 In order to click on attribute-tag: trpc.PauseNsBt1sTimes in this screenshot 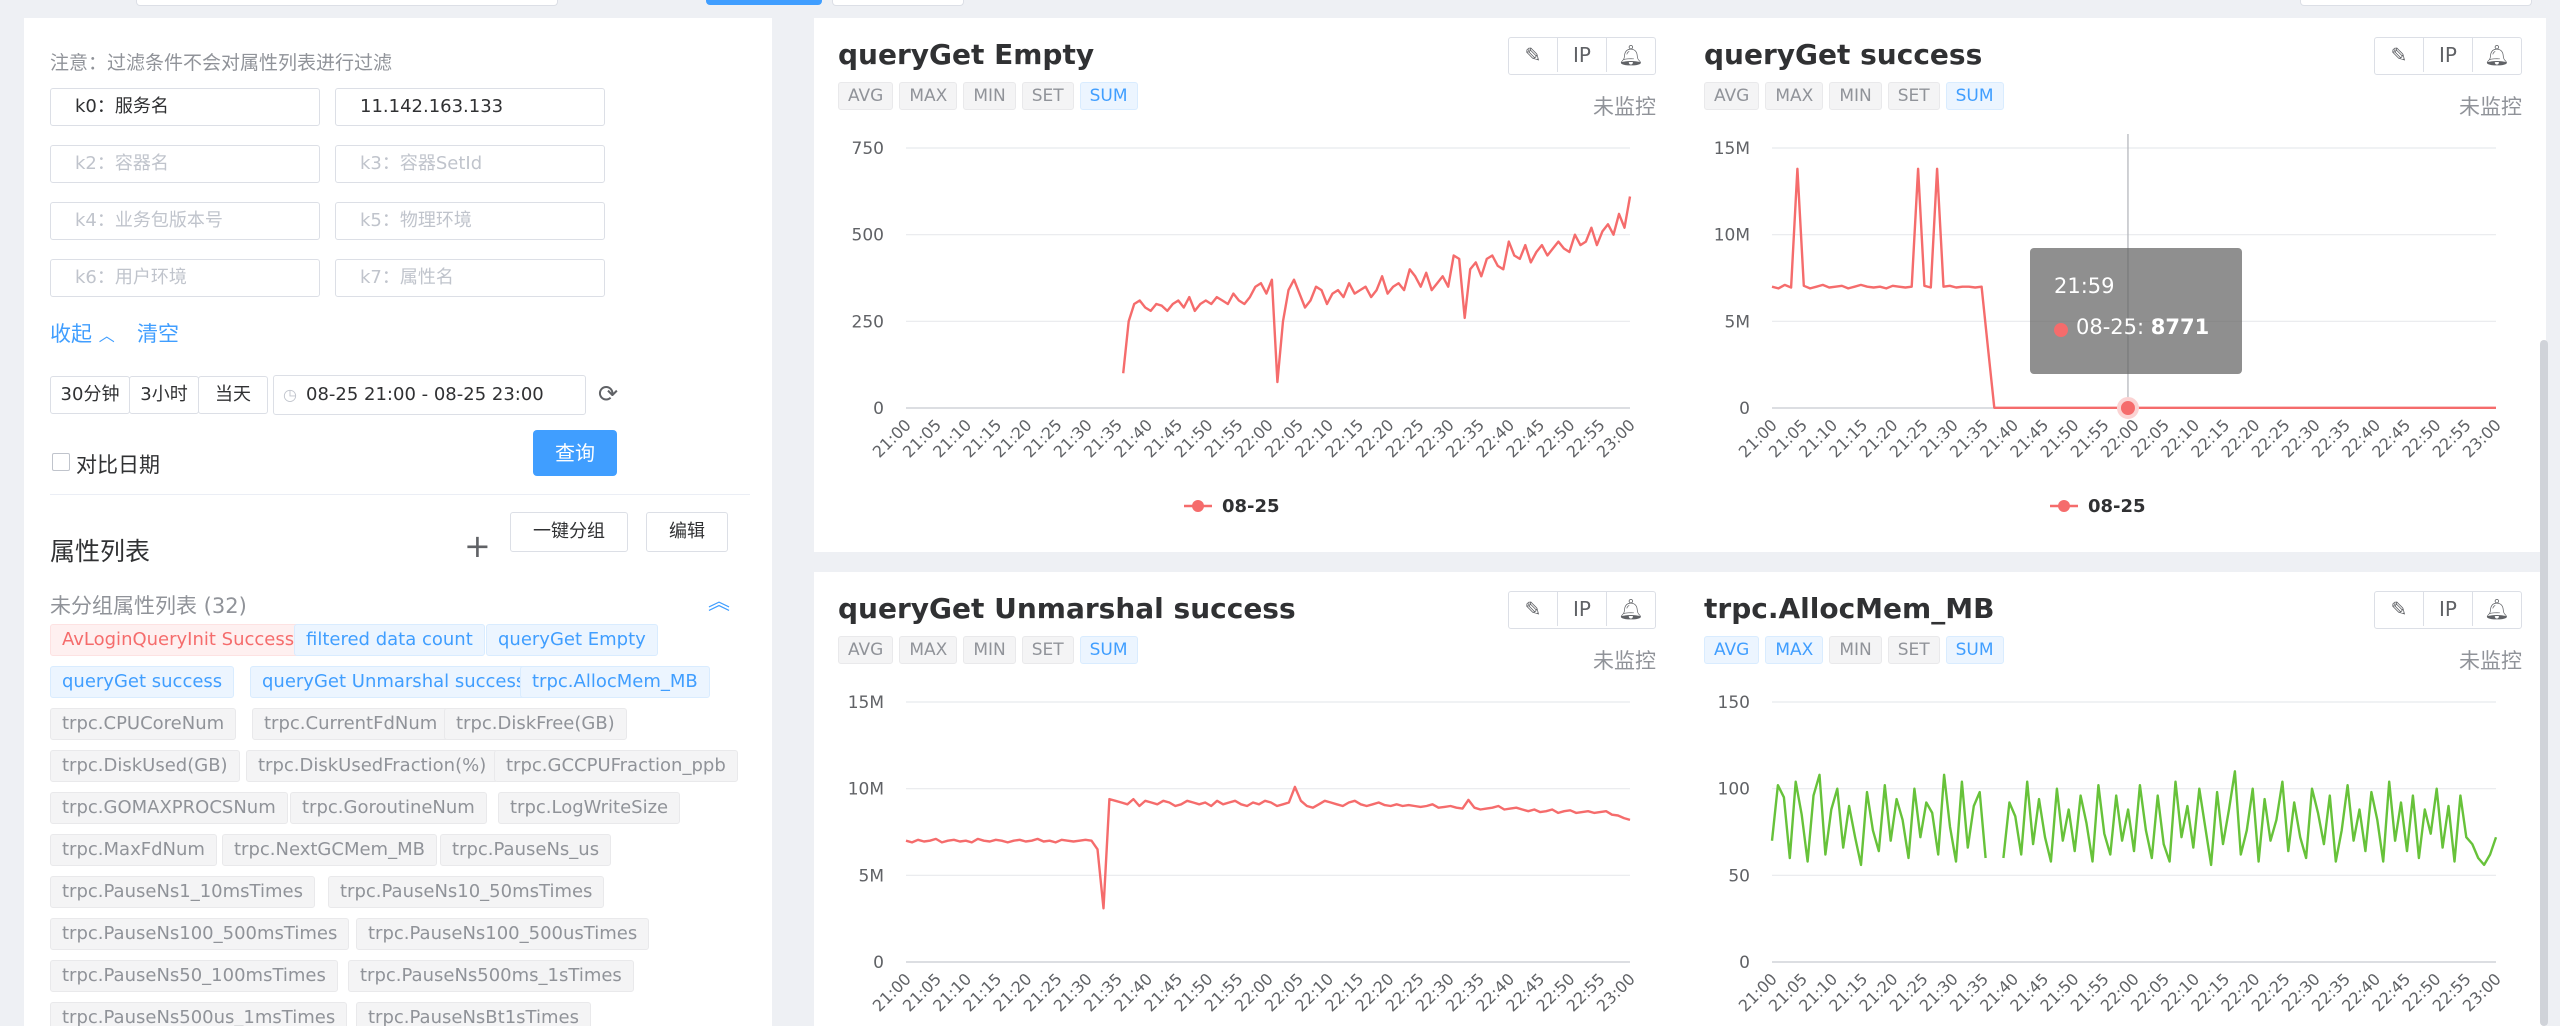, I will do `click(473, 1014)`.